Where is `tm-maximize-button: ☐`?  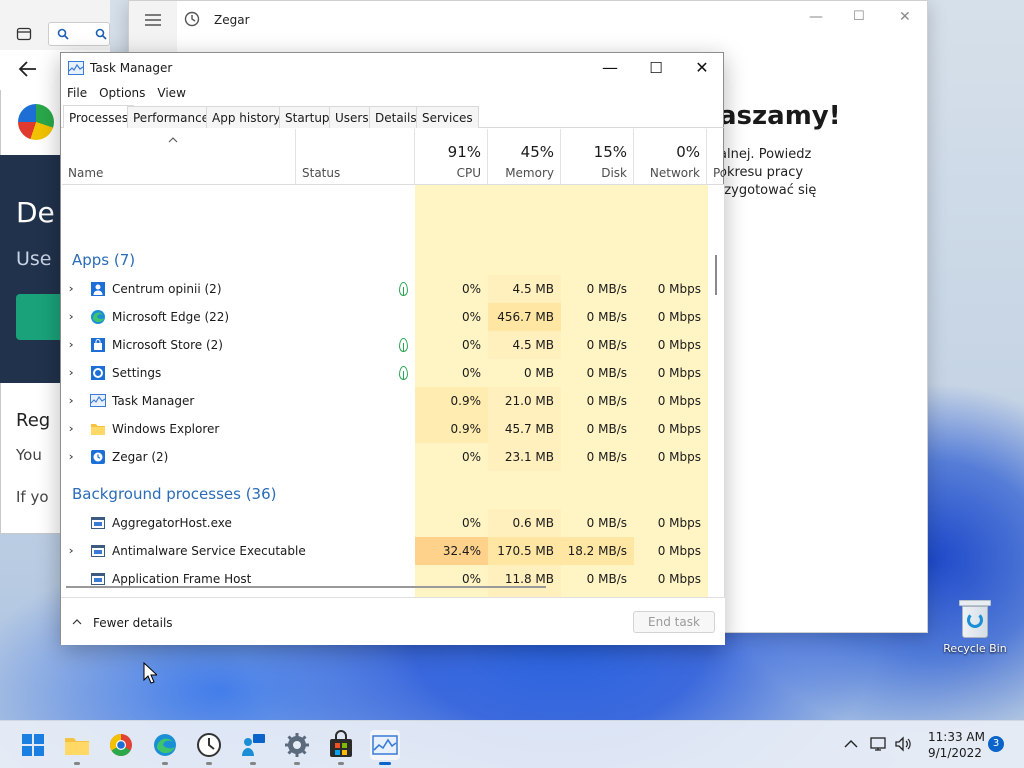 tm-maximize-button: ☐ is located at coordinates (656, 68).